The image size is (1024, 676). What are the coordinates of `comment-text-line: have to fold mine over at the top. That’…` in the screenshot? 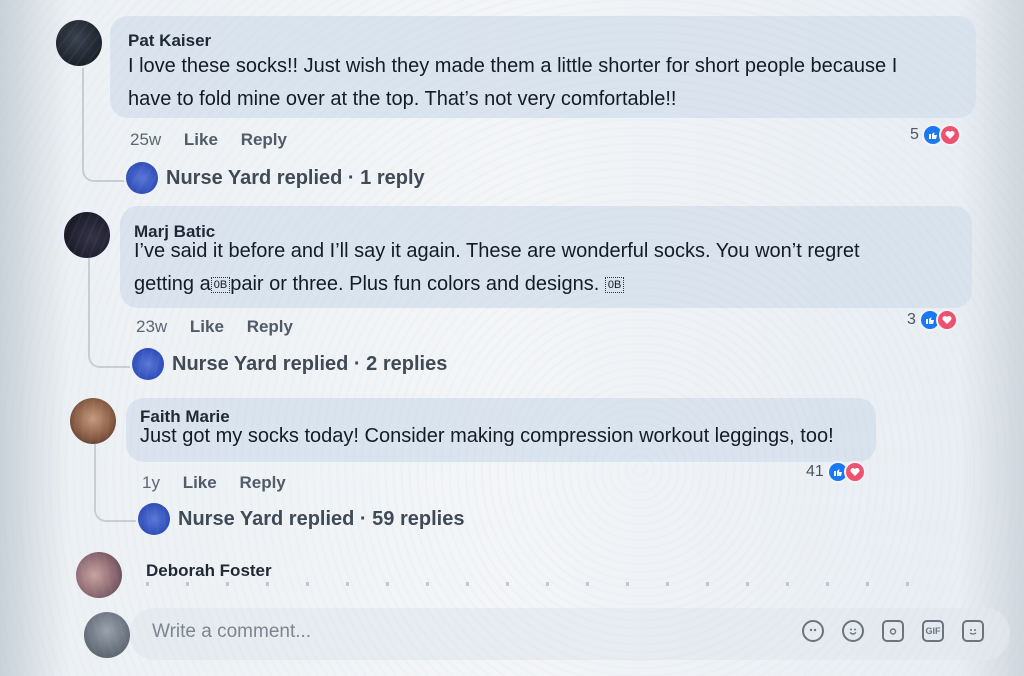 It's located at (402, 99).